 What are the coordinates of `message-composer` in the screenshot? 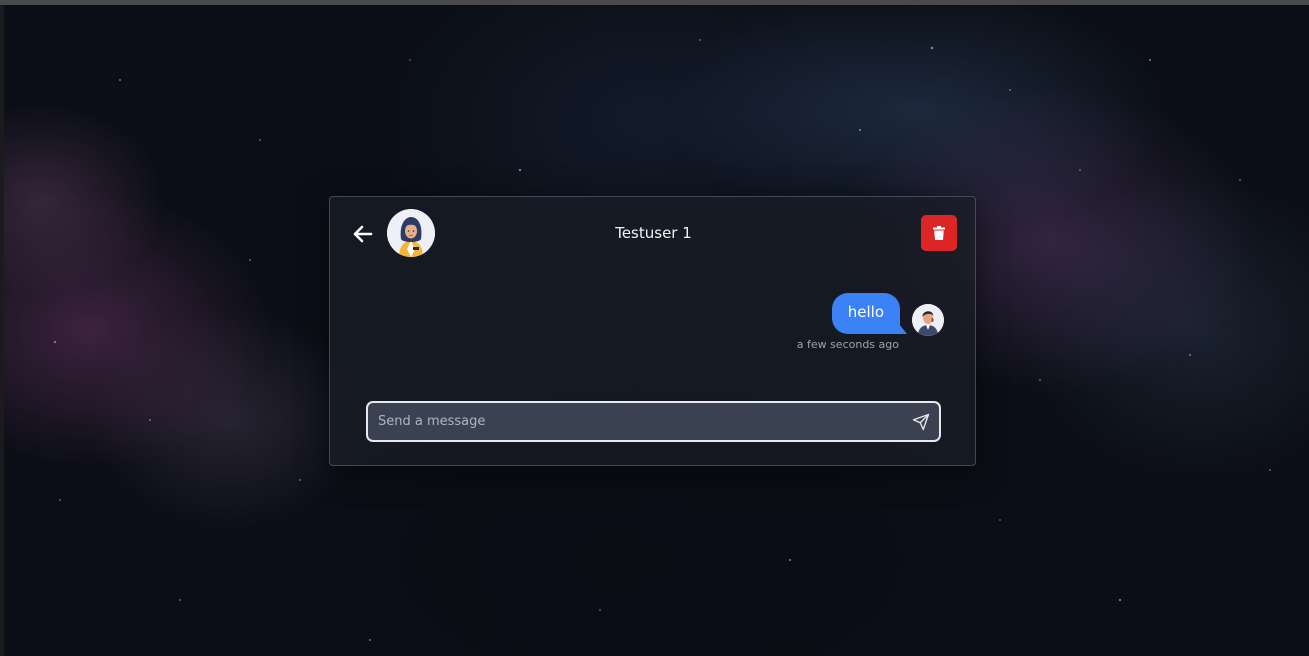 It's located at (653, 421).